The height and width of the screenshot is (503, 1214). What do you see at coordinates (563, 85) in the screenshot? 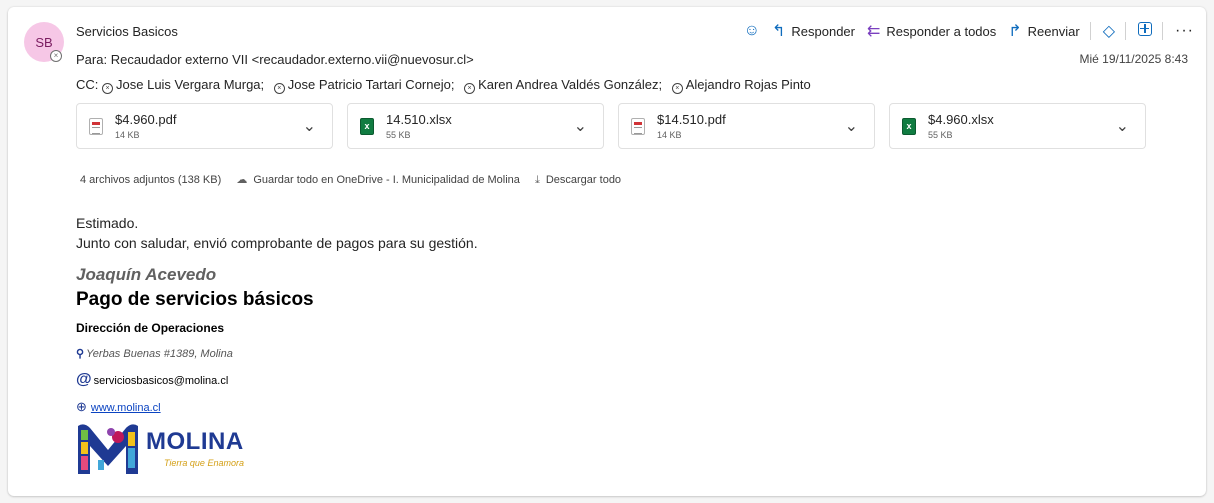
I see `cc-recipient: × Karen Andrea Valdés González;` at bounding box center [563, 85].